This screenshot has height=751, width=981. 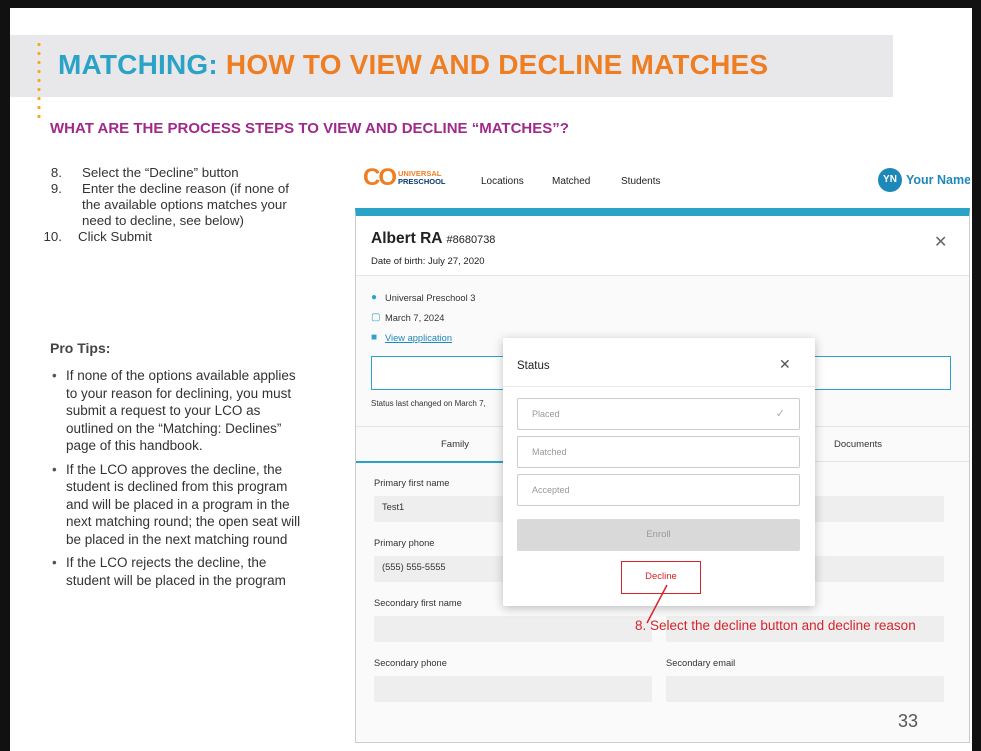 I want to click on step-number: 9., so click(x=56, y=188).